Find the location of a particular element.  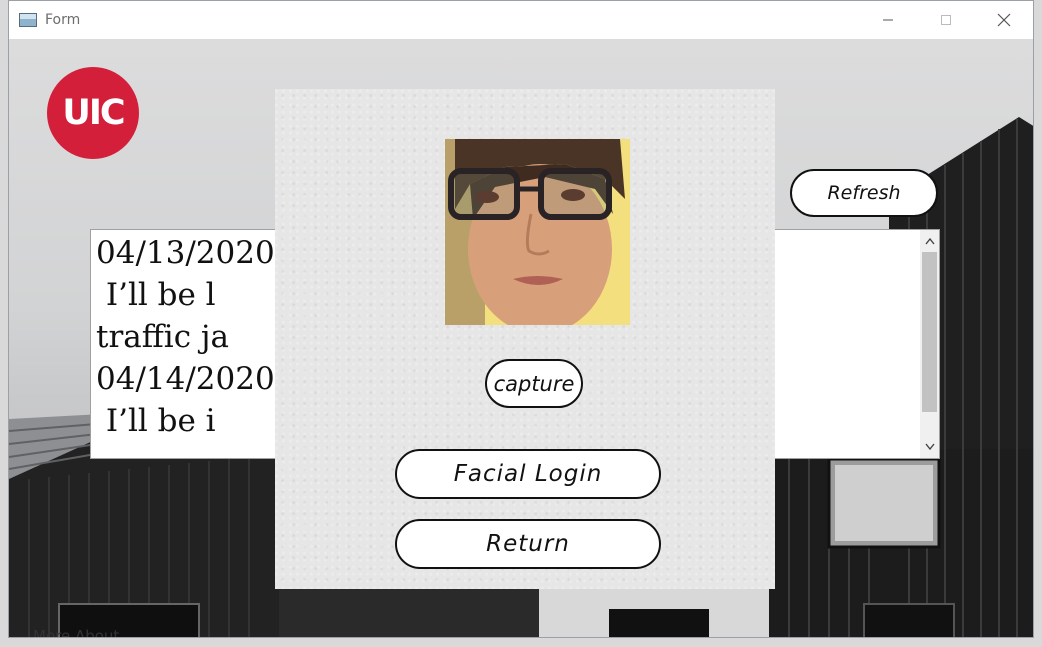

scroll-up-button is located at coordinates (929, 241).